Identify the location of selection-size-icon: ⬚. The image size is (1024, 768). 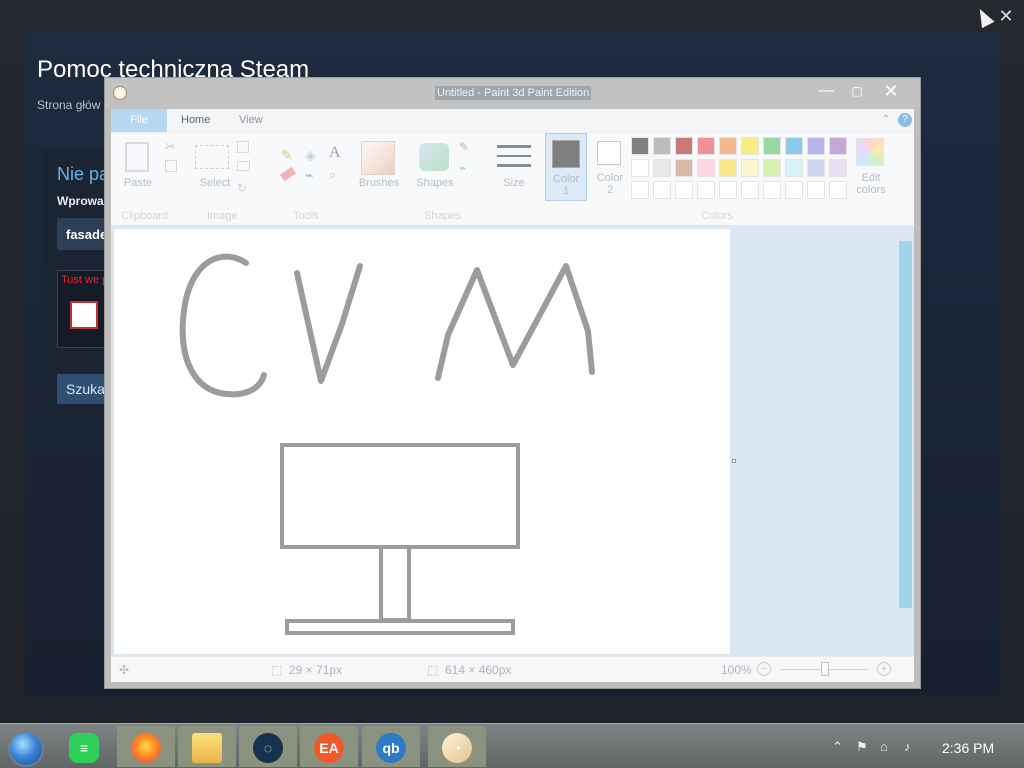
(277, 670).